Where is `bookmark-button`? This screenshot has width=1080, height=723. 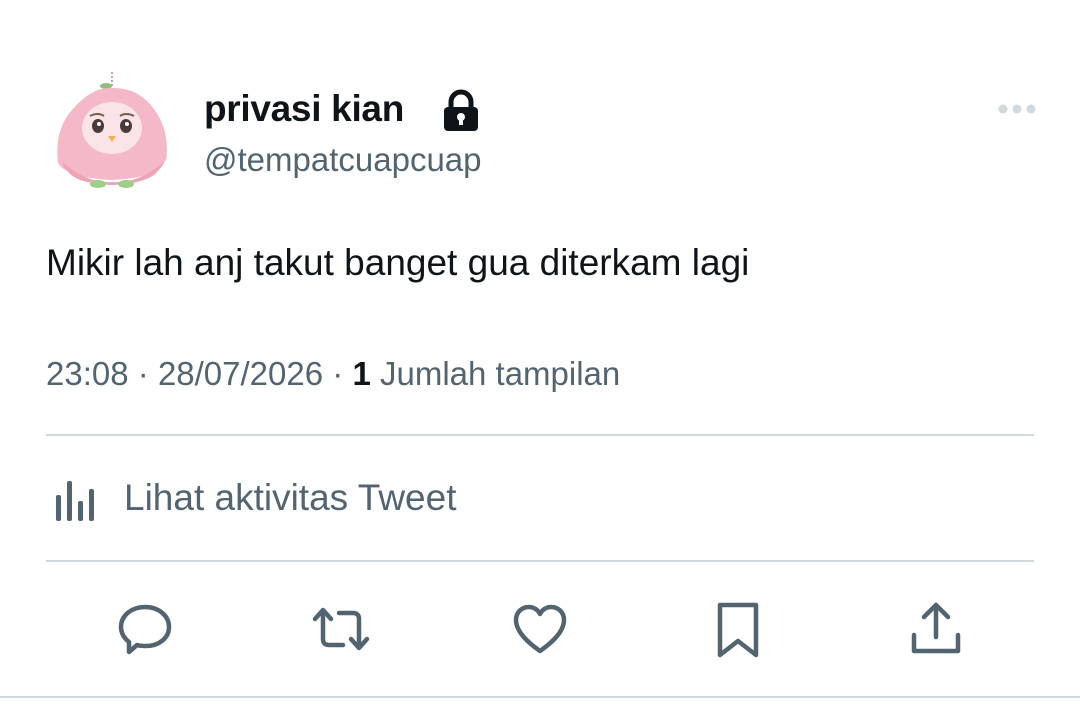
bookmark-button is located at coordinates (738, 629).